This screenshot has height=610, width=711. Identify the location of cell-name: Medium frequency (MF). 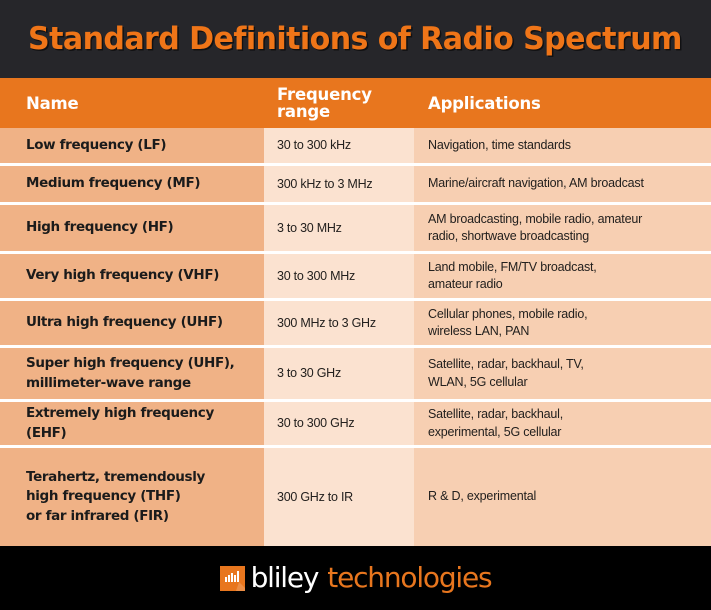
(132, 184).